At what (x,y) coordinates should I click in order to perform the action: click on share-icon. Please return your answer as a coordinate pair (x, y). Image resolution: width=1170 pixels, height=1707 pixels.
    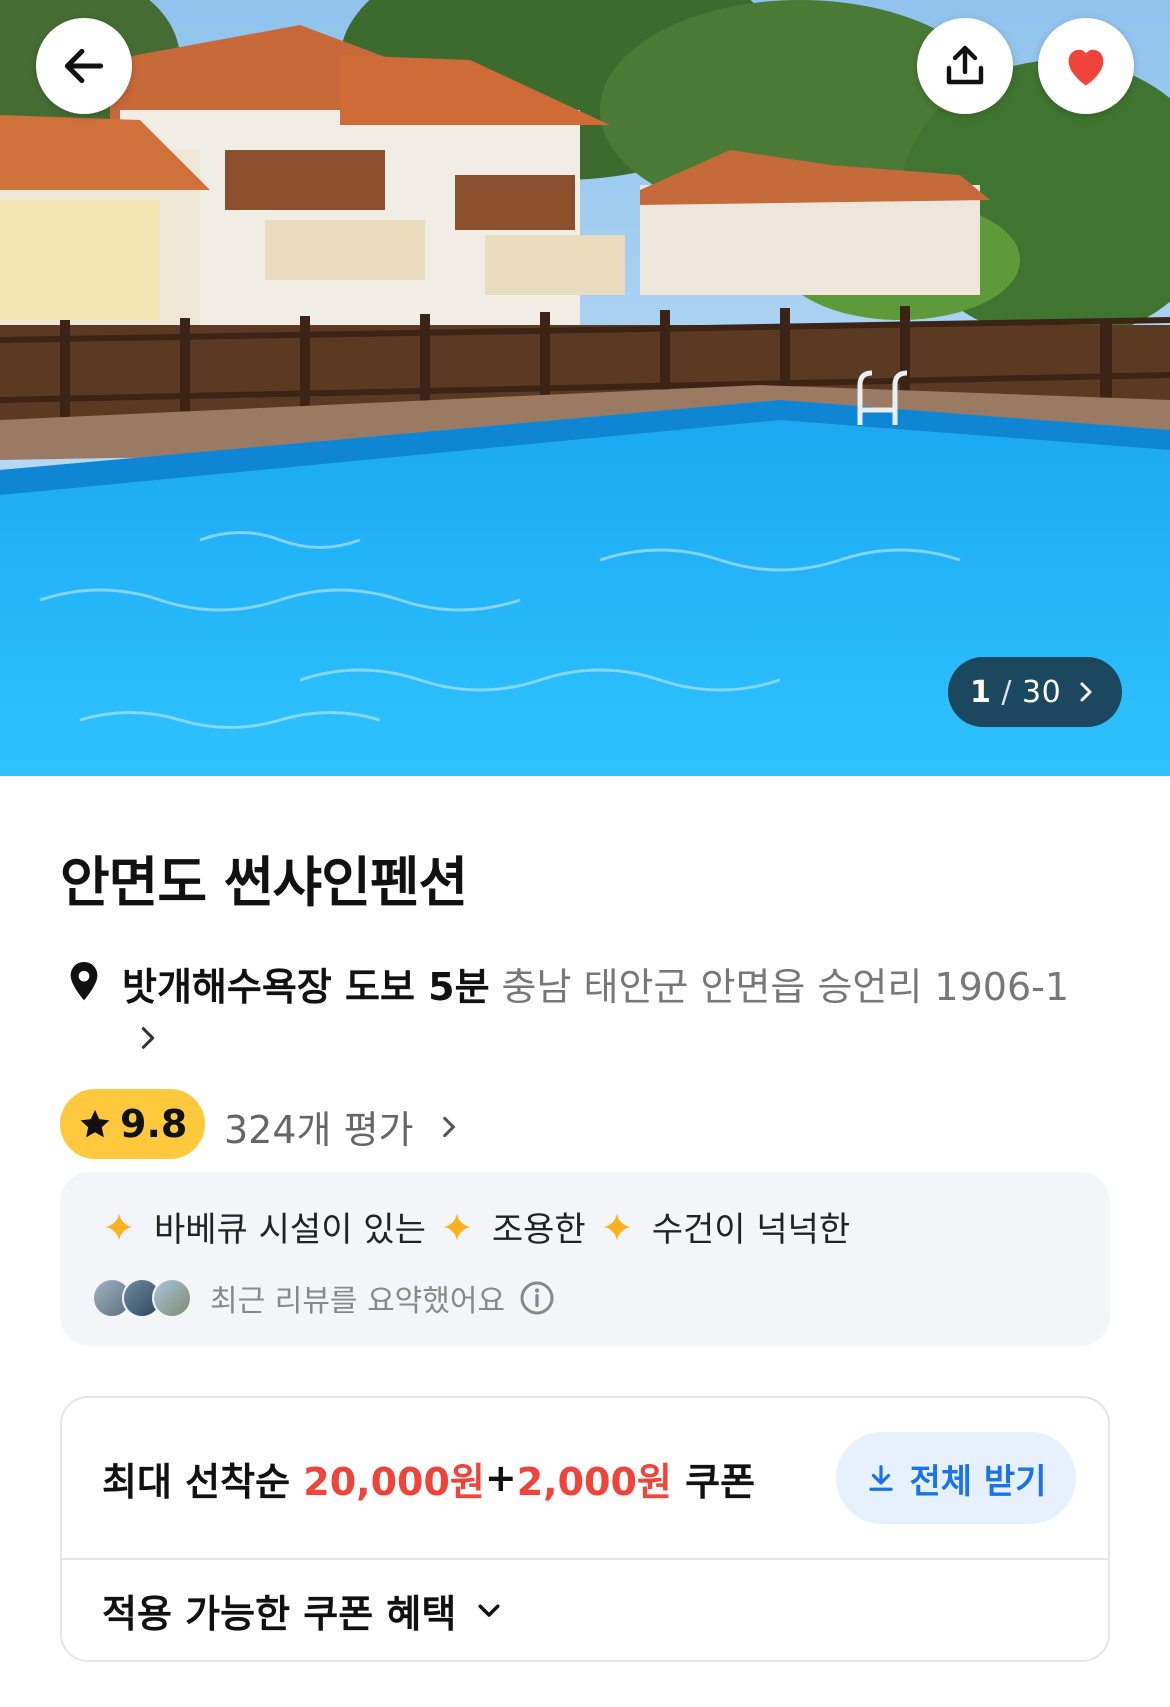
    Looking at the image, I should click on (965, 65).